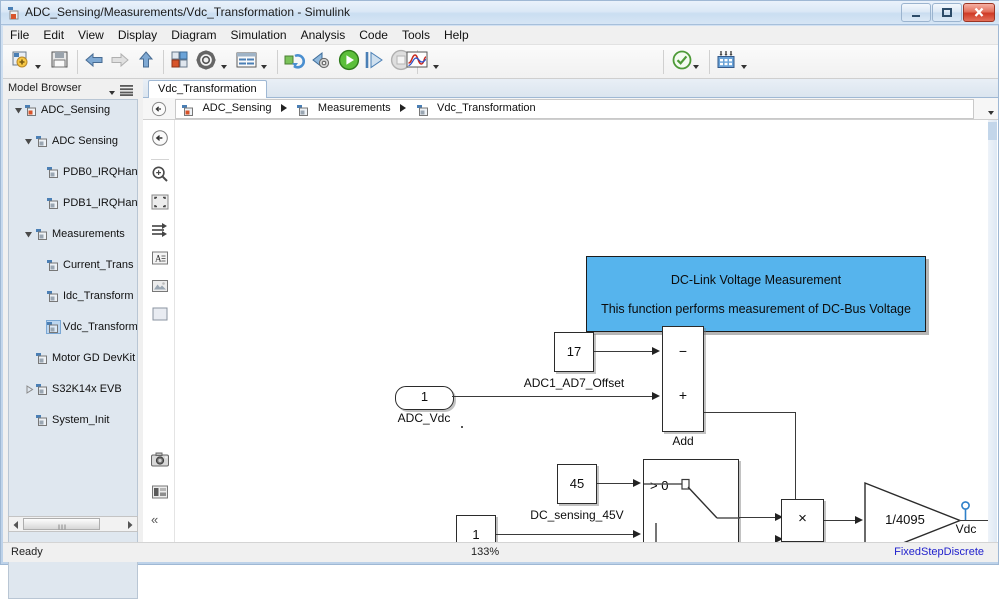 The image size is (999, 599). What do you see at coordinates (94, 62) in the screenshot?
I see `back-arrow-icon` at bounding box center [94, 62].